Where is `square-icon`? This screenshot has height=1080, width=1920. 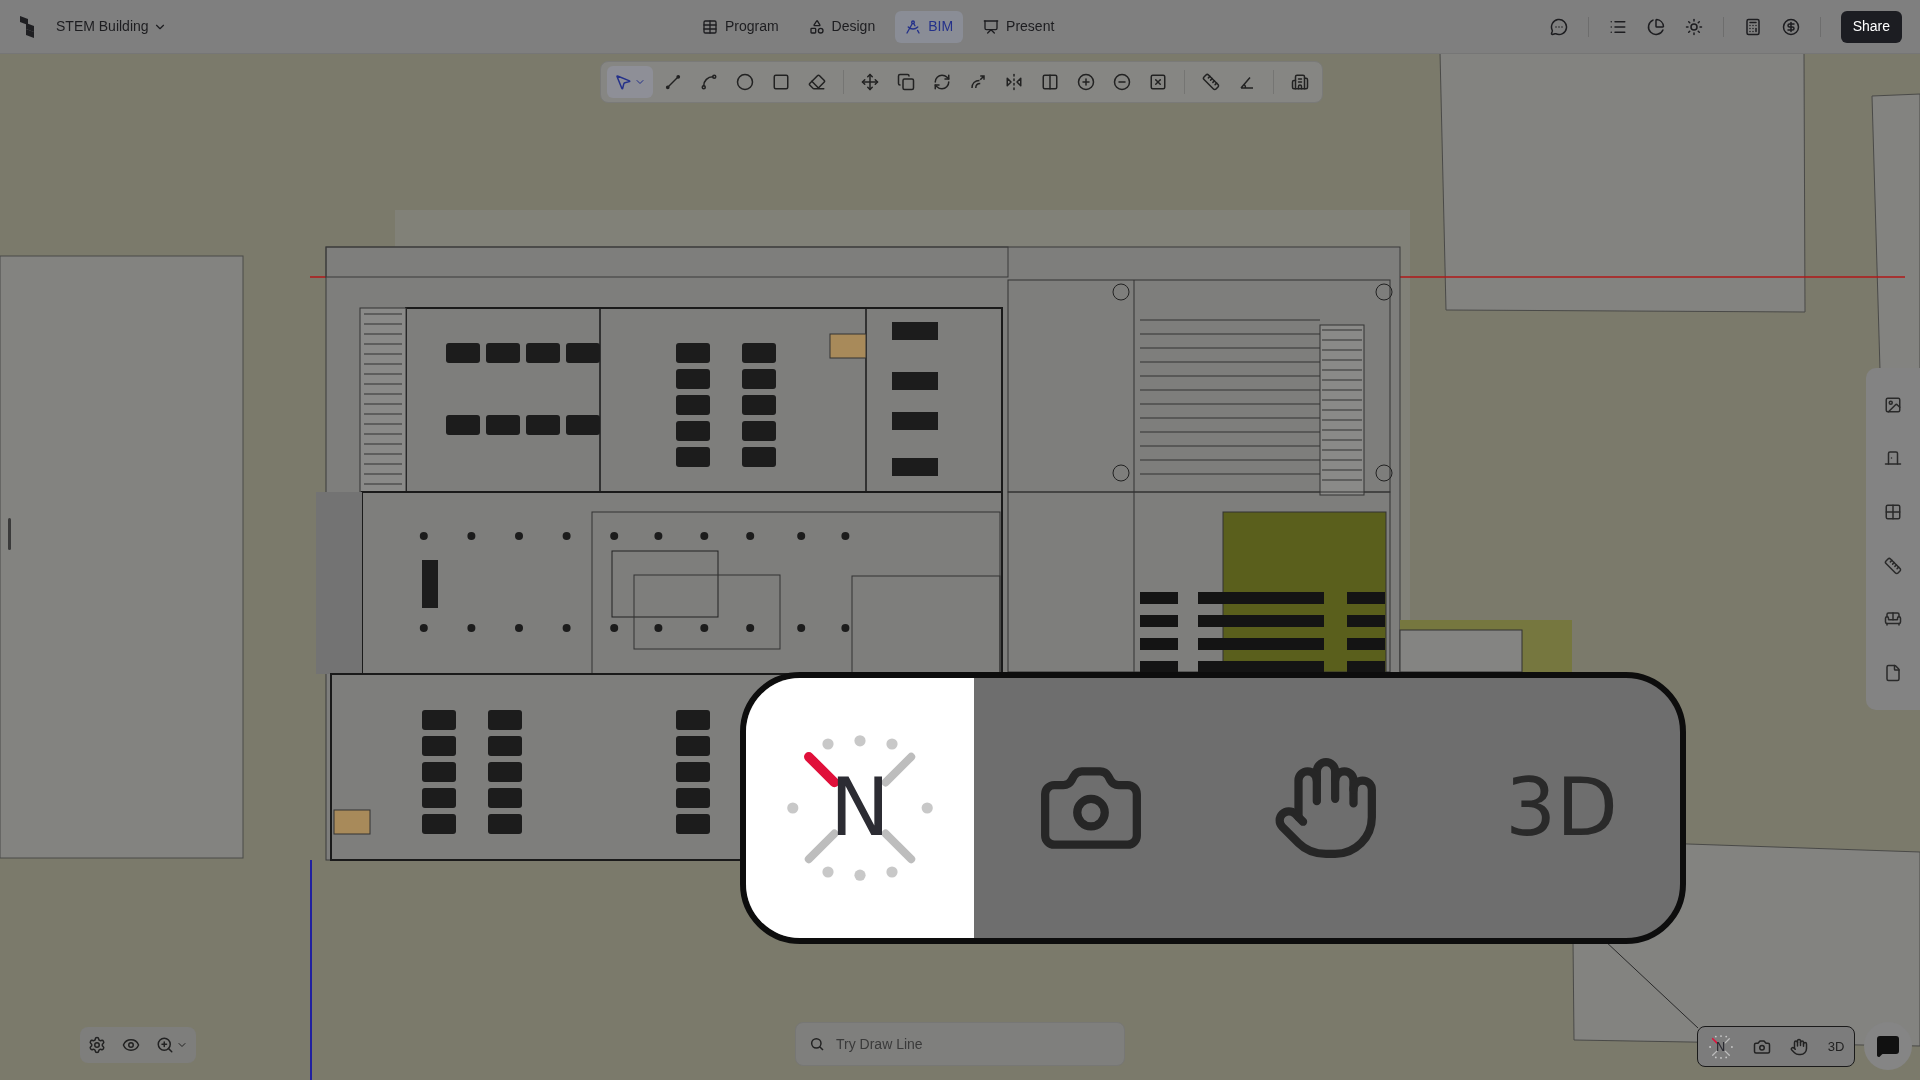 square-icon is located at coordinates (781, 82).